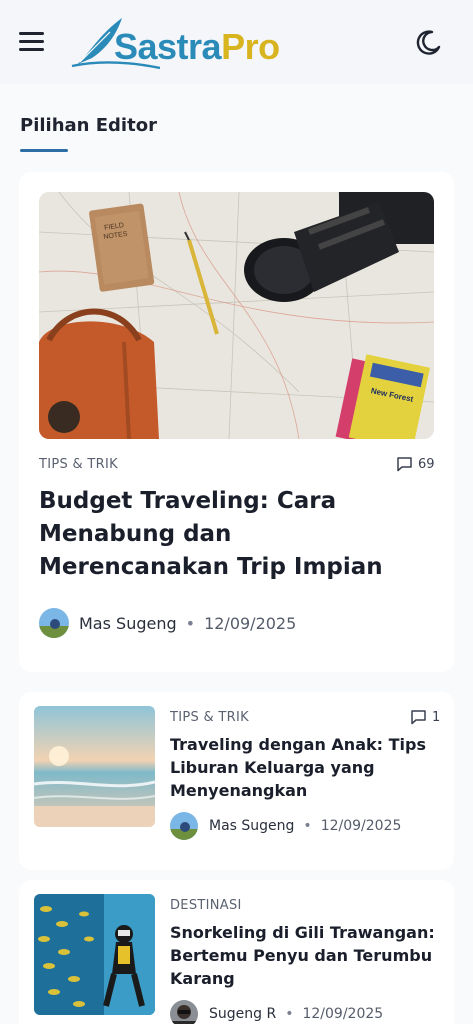  Describe the element at coordinates (44, 150) in the screenshot. I see `section-underline` at that location.